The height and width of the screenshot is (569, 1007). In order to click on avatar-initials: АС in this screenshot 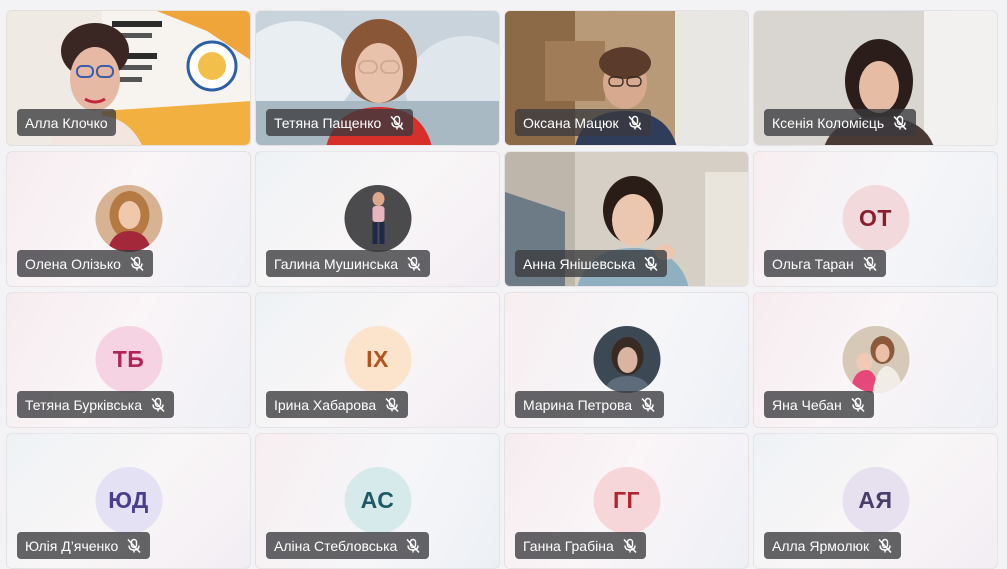, I will do `click(377, 500)`.